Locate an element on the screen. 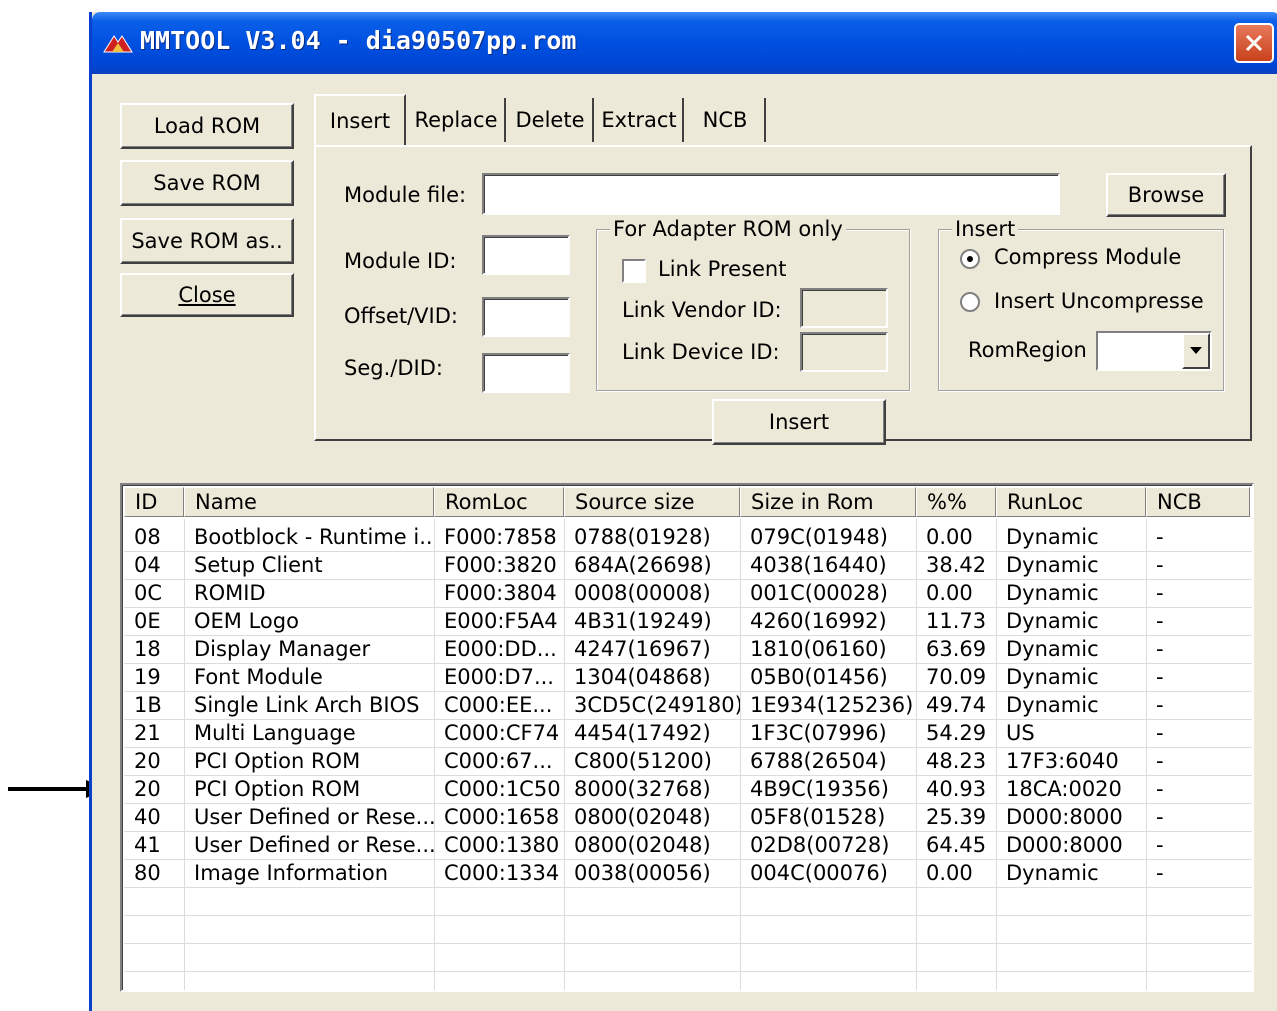 The height and width of the screenshot is (1011, 1277). col-id-cell: 04 is located at coordinates (147, 565).